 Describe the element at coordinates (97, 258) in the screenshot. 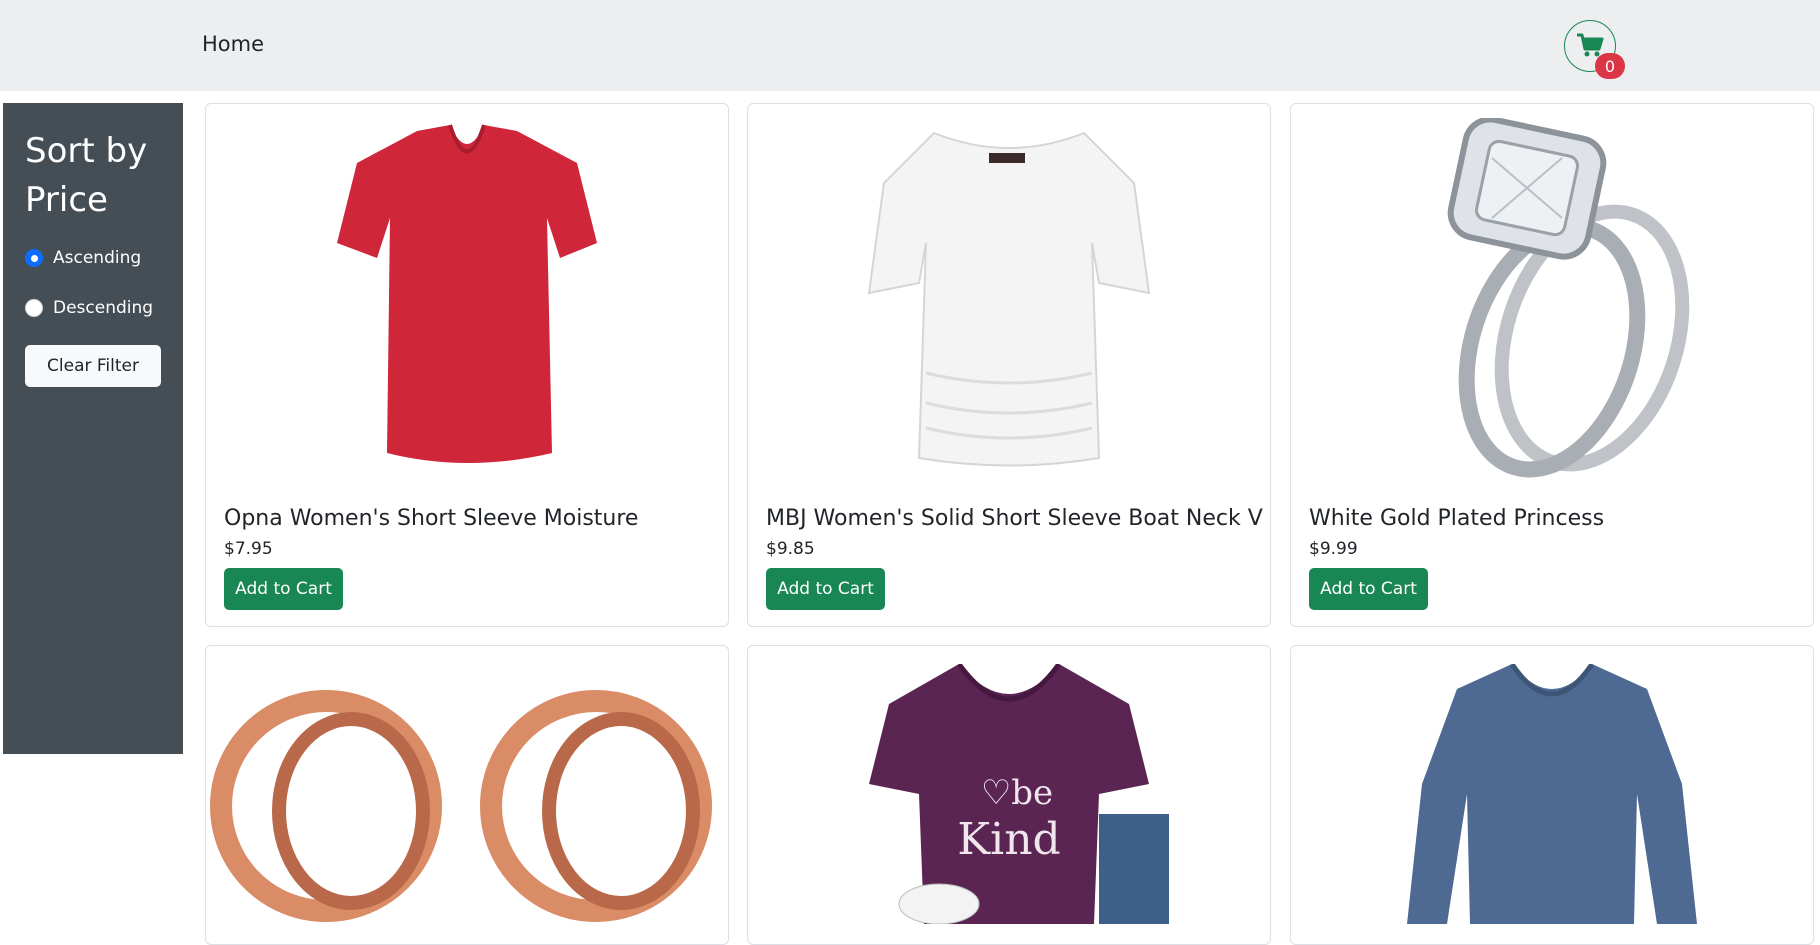

I see `ascending-label: Ascending` at that location.